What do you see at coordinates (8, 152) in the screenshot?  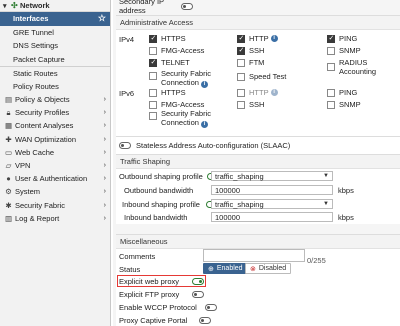 I see `monitor-icon: ▭` at bounding box center [8, 152].